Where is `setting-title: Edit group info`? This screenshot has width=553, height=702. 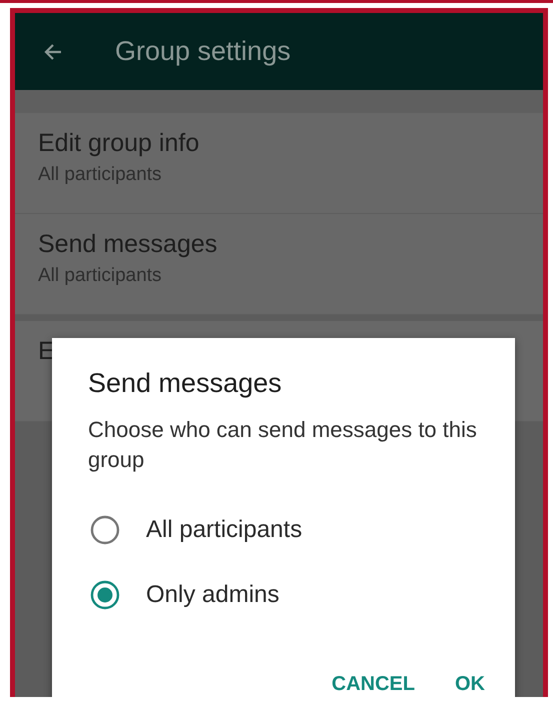
setting-title: Edit group info is located at coordinates (119, 143).